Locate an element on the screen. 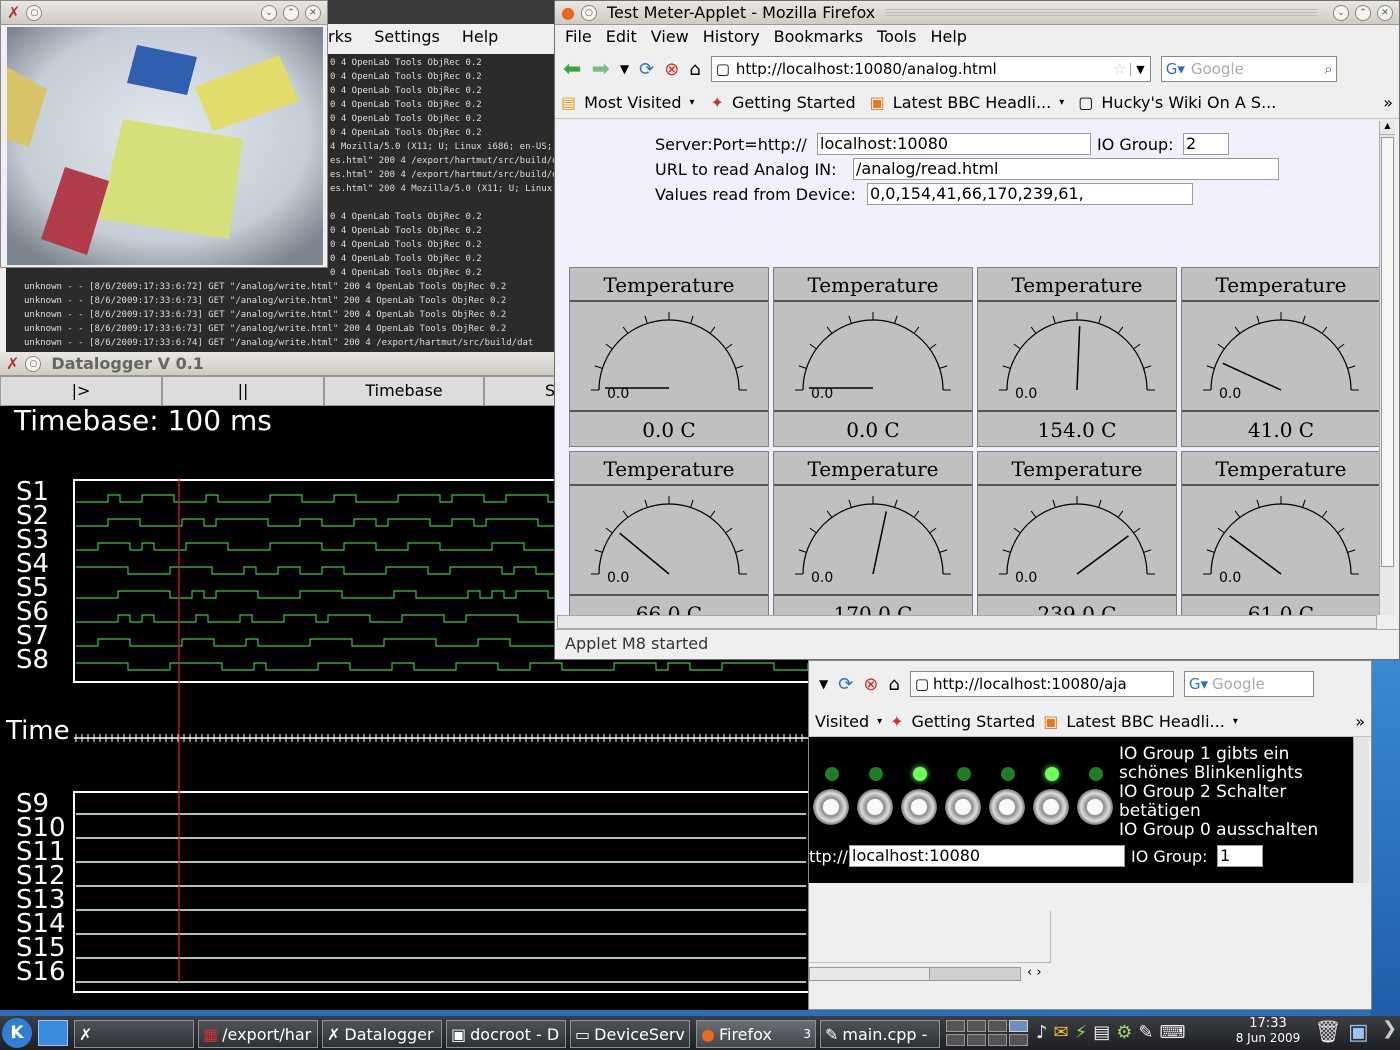  app-icon: ✗ is located at coordinates (14, 12).